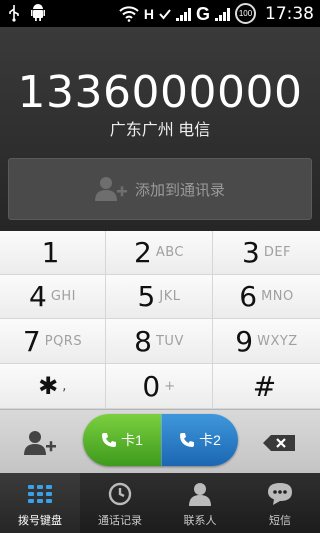 This screenshot has width=320, height=533. Describe the element at coordinates (289, 13) in the screenshot. I see `status-time: 17:38` at that location.